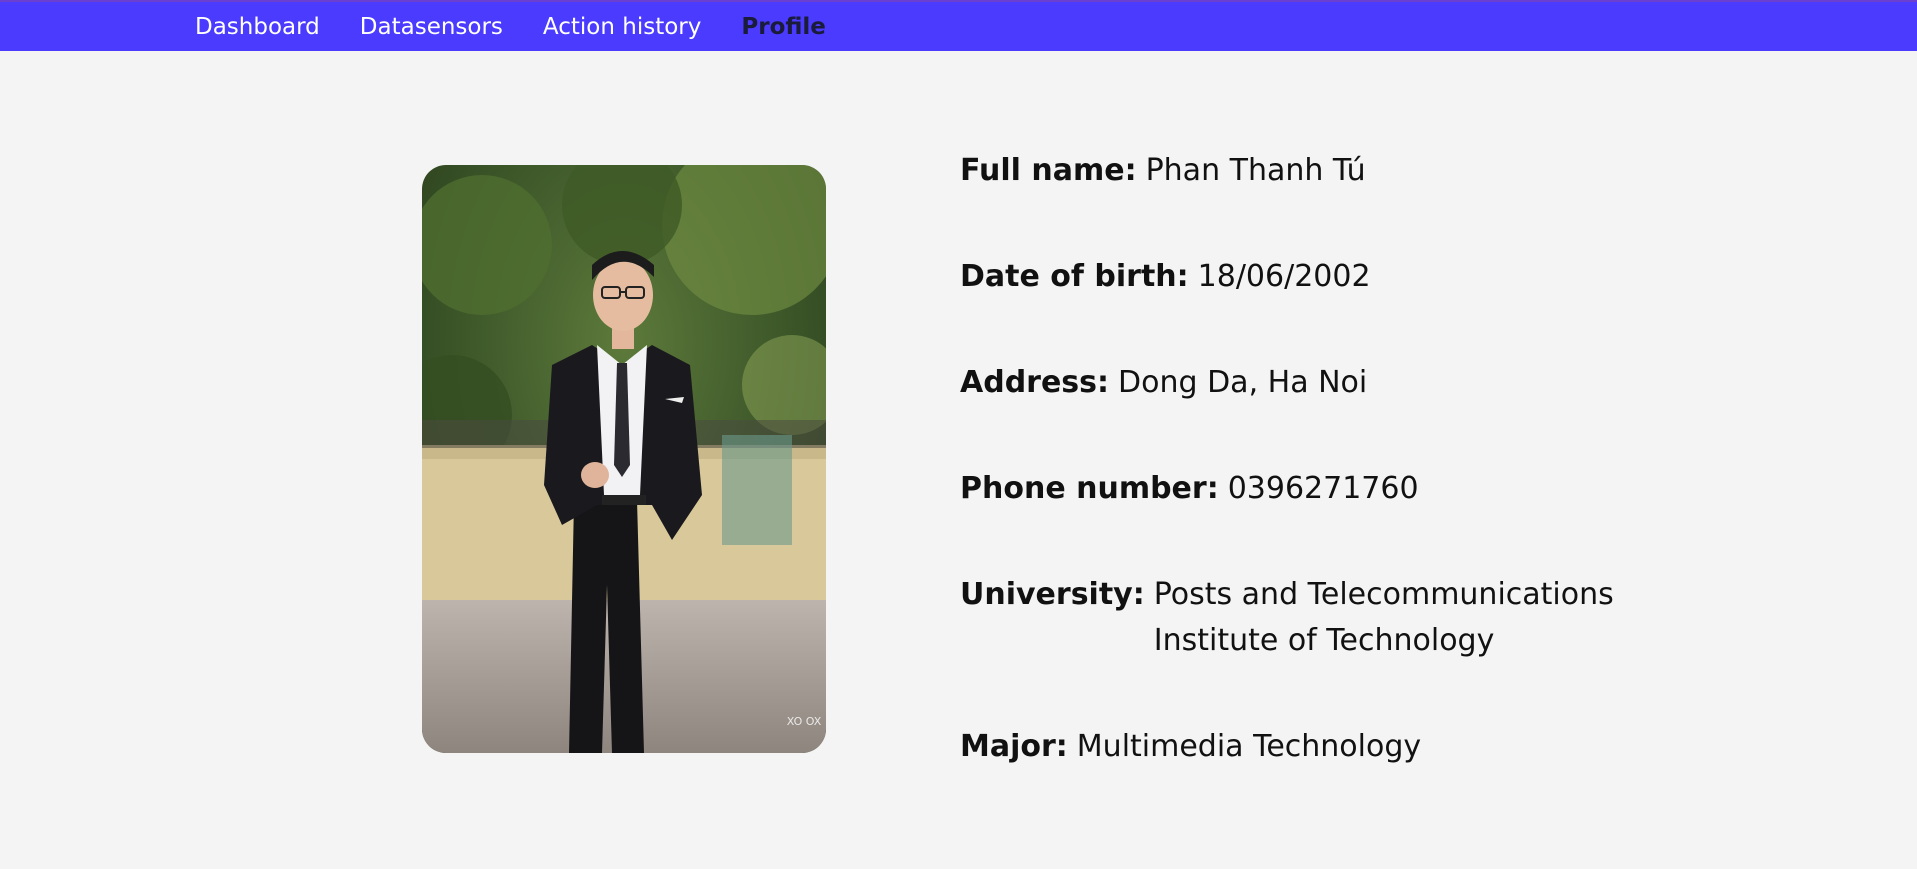 The height and width of the screenshot is (869, 1917). I want to click on photo-watermark: XO OX, so click(804, 721).